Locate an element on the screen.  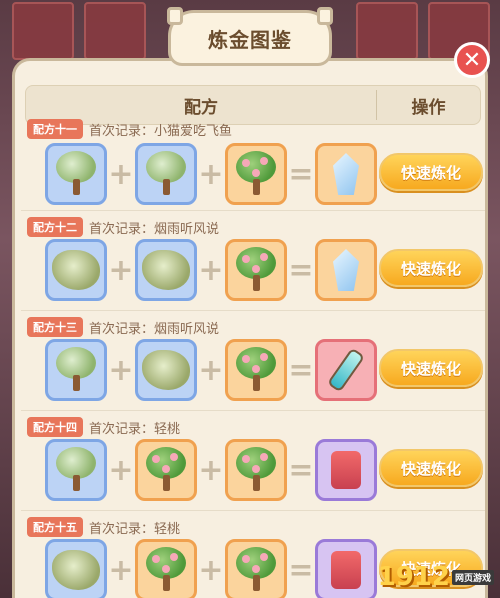
recipe-label: 配方十三 首次记录：烟雨听风说 is located at coordinates (123, 327).